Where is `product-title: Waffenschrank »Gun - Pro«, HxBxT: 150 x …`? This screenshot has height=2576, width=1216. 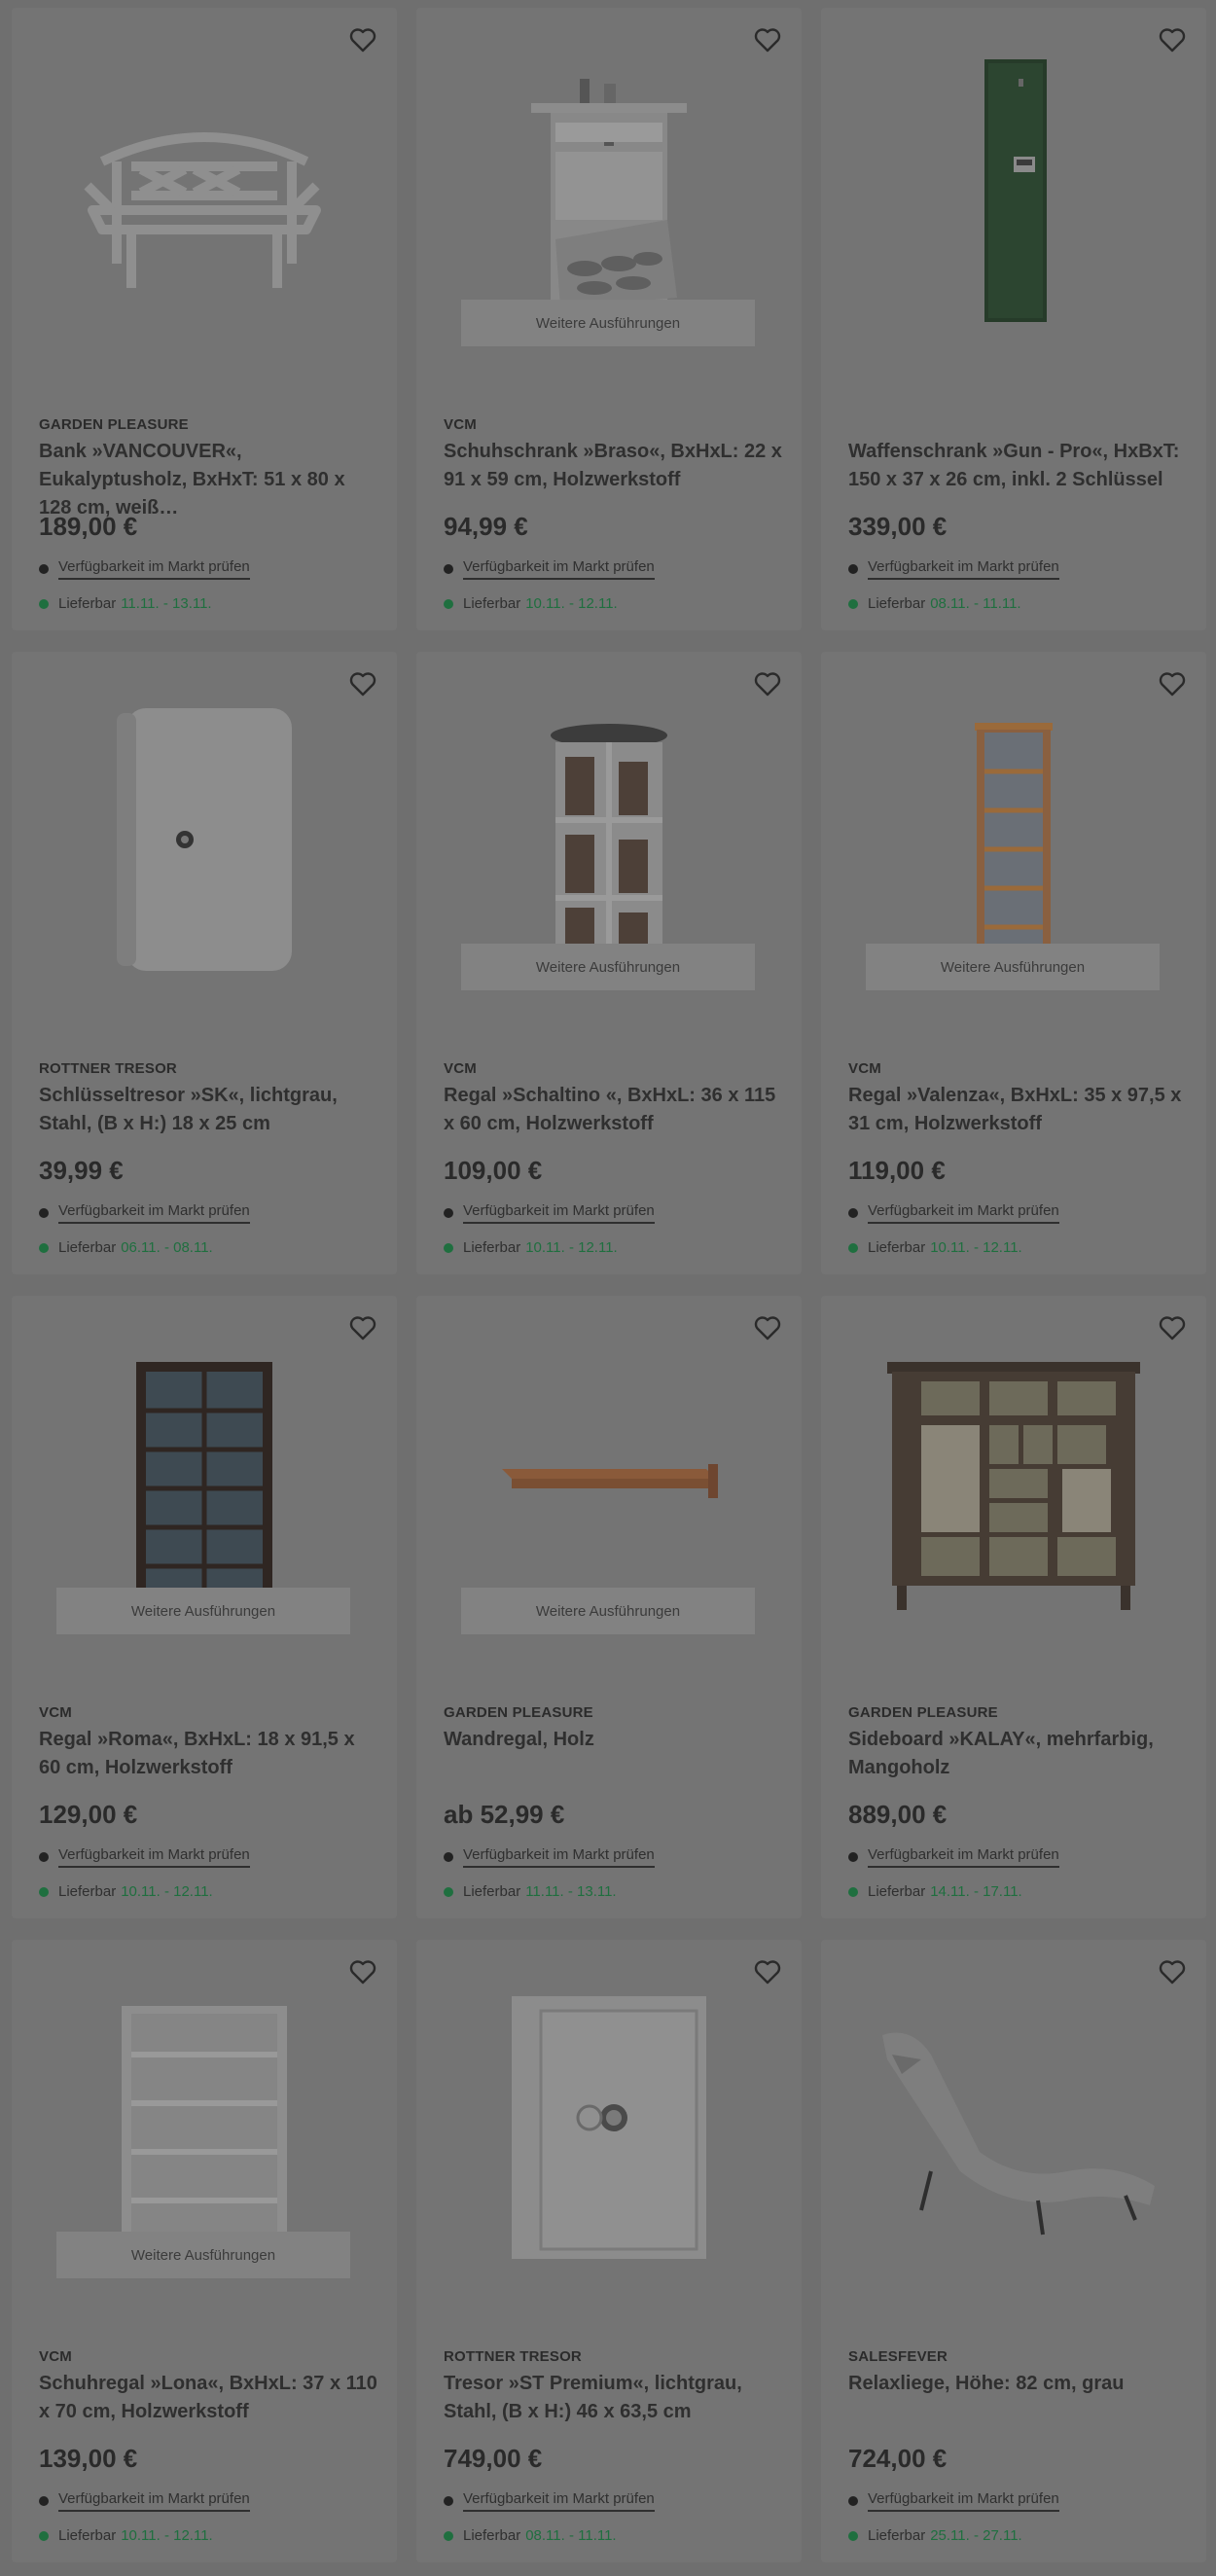
product-title: Waffenschrank »Gun - Pro«, HxBxT: 150 x … is located at coordinates (1018, 466).